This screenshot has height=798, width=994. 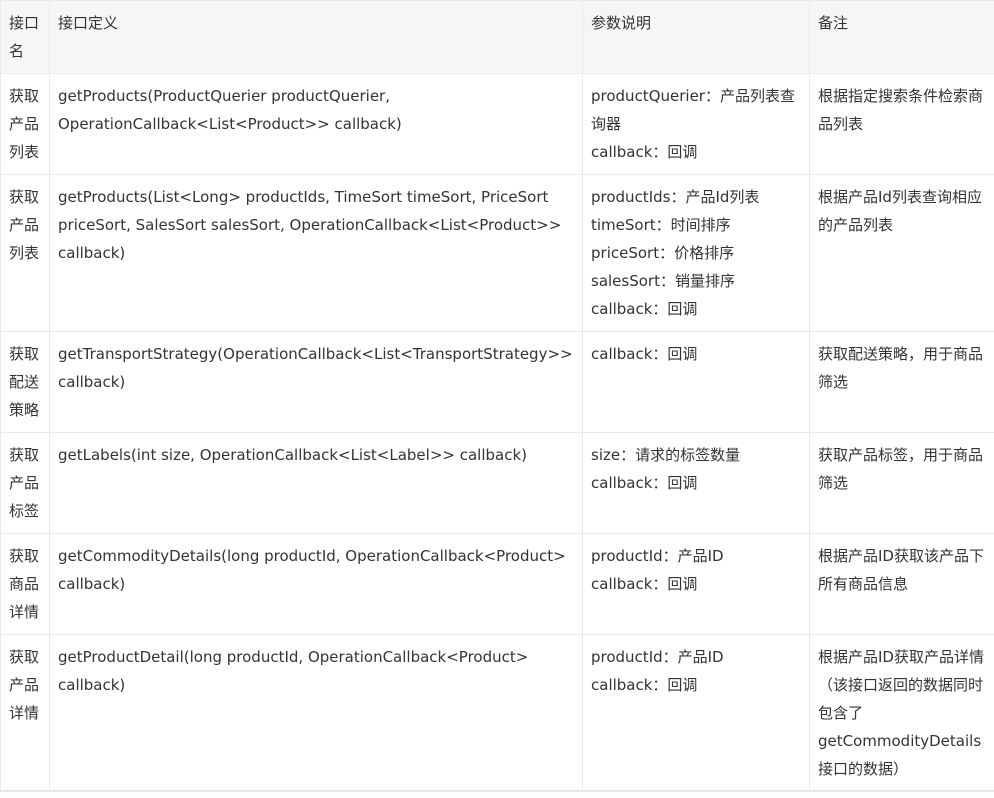 I want to click on row-name: 获取配送策略, so click(x=25, y=382).